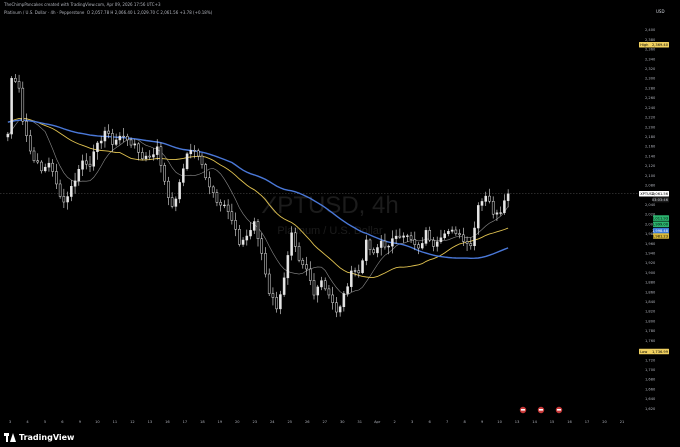 The width and height of the screenshot is (680, 447). What do you see at coordinates (650, 166) in the screenshot?
I see `price-tick-label: 2,120` at bounding box center [650, 166].